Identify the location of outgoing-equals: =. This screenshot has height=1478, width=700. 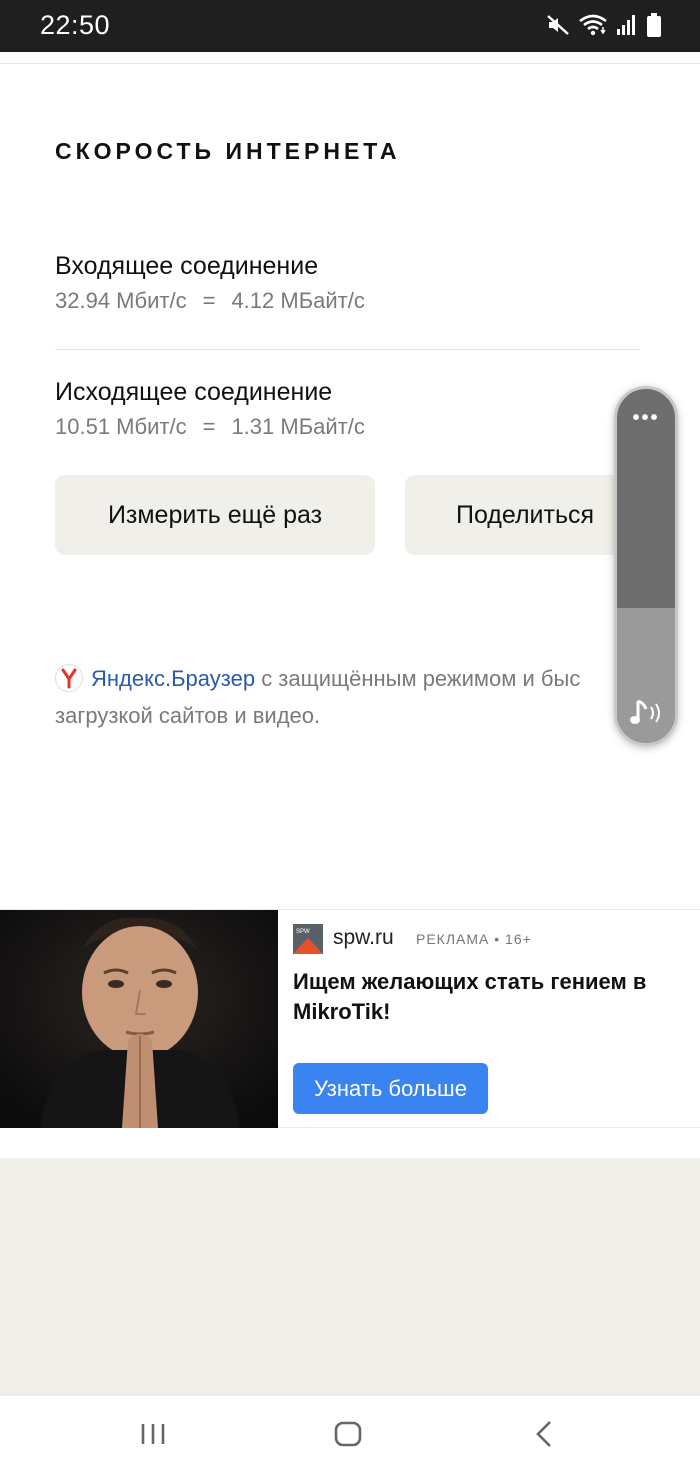
(209, 426).